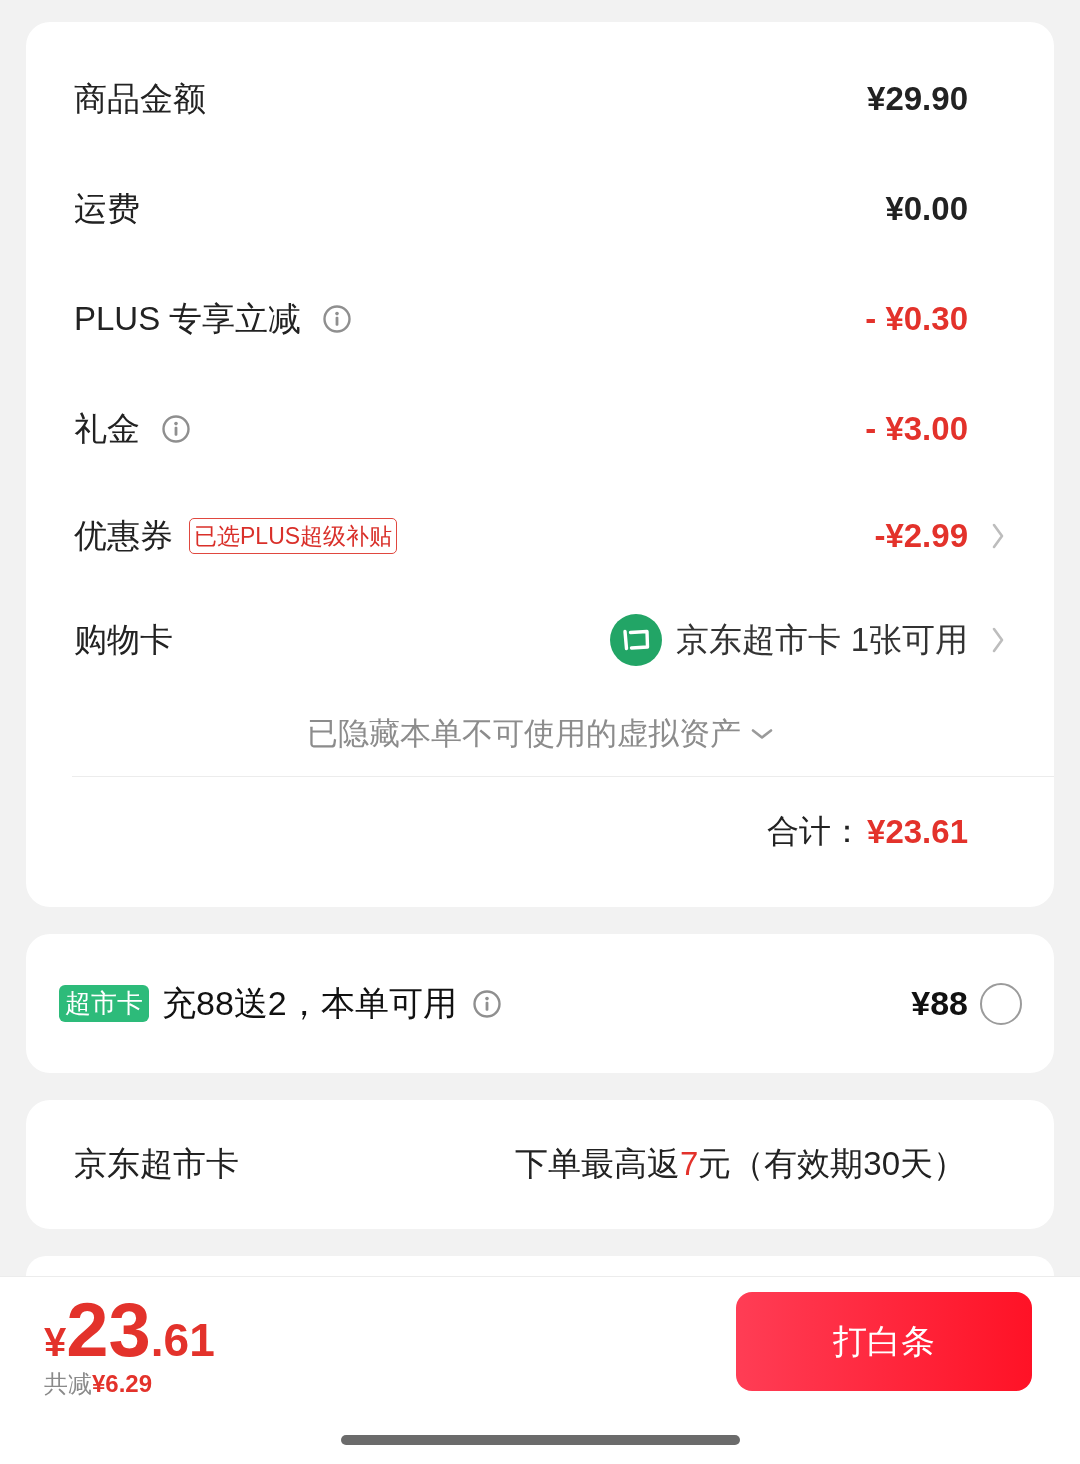  I want to click on row-label: 优惠券, so click(123, 535).